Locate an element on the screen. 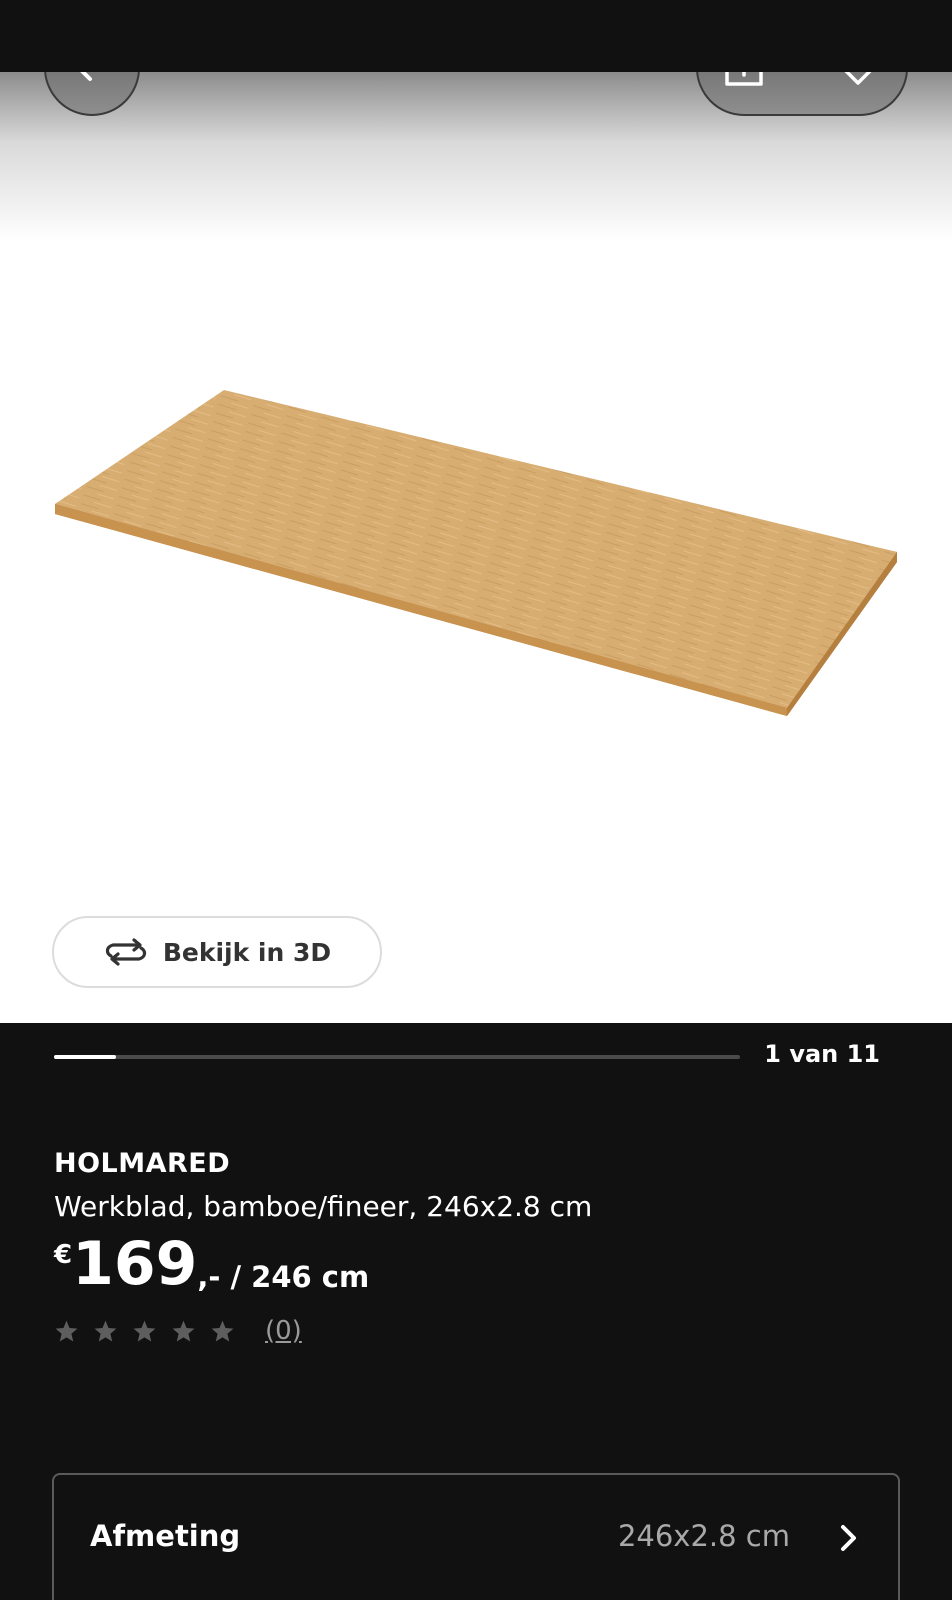 The width and height of the screenshot is (952, 1600). dimension-value: 246x2.8 cm is located at coordinates (703, 1536).